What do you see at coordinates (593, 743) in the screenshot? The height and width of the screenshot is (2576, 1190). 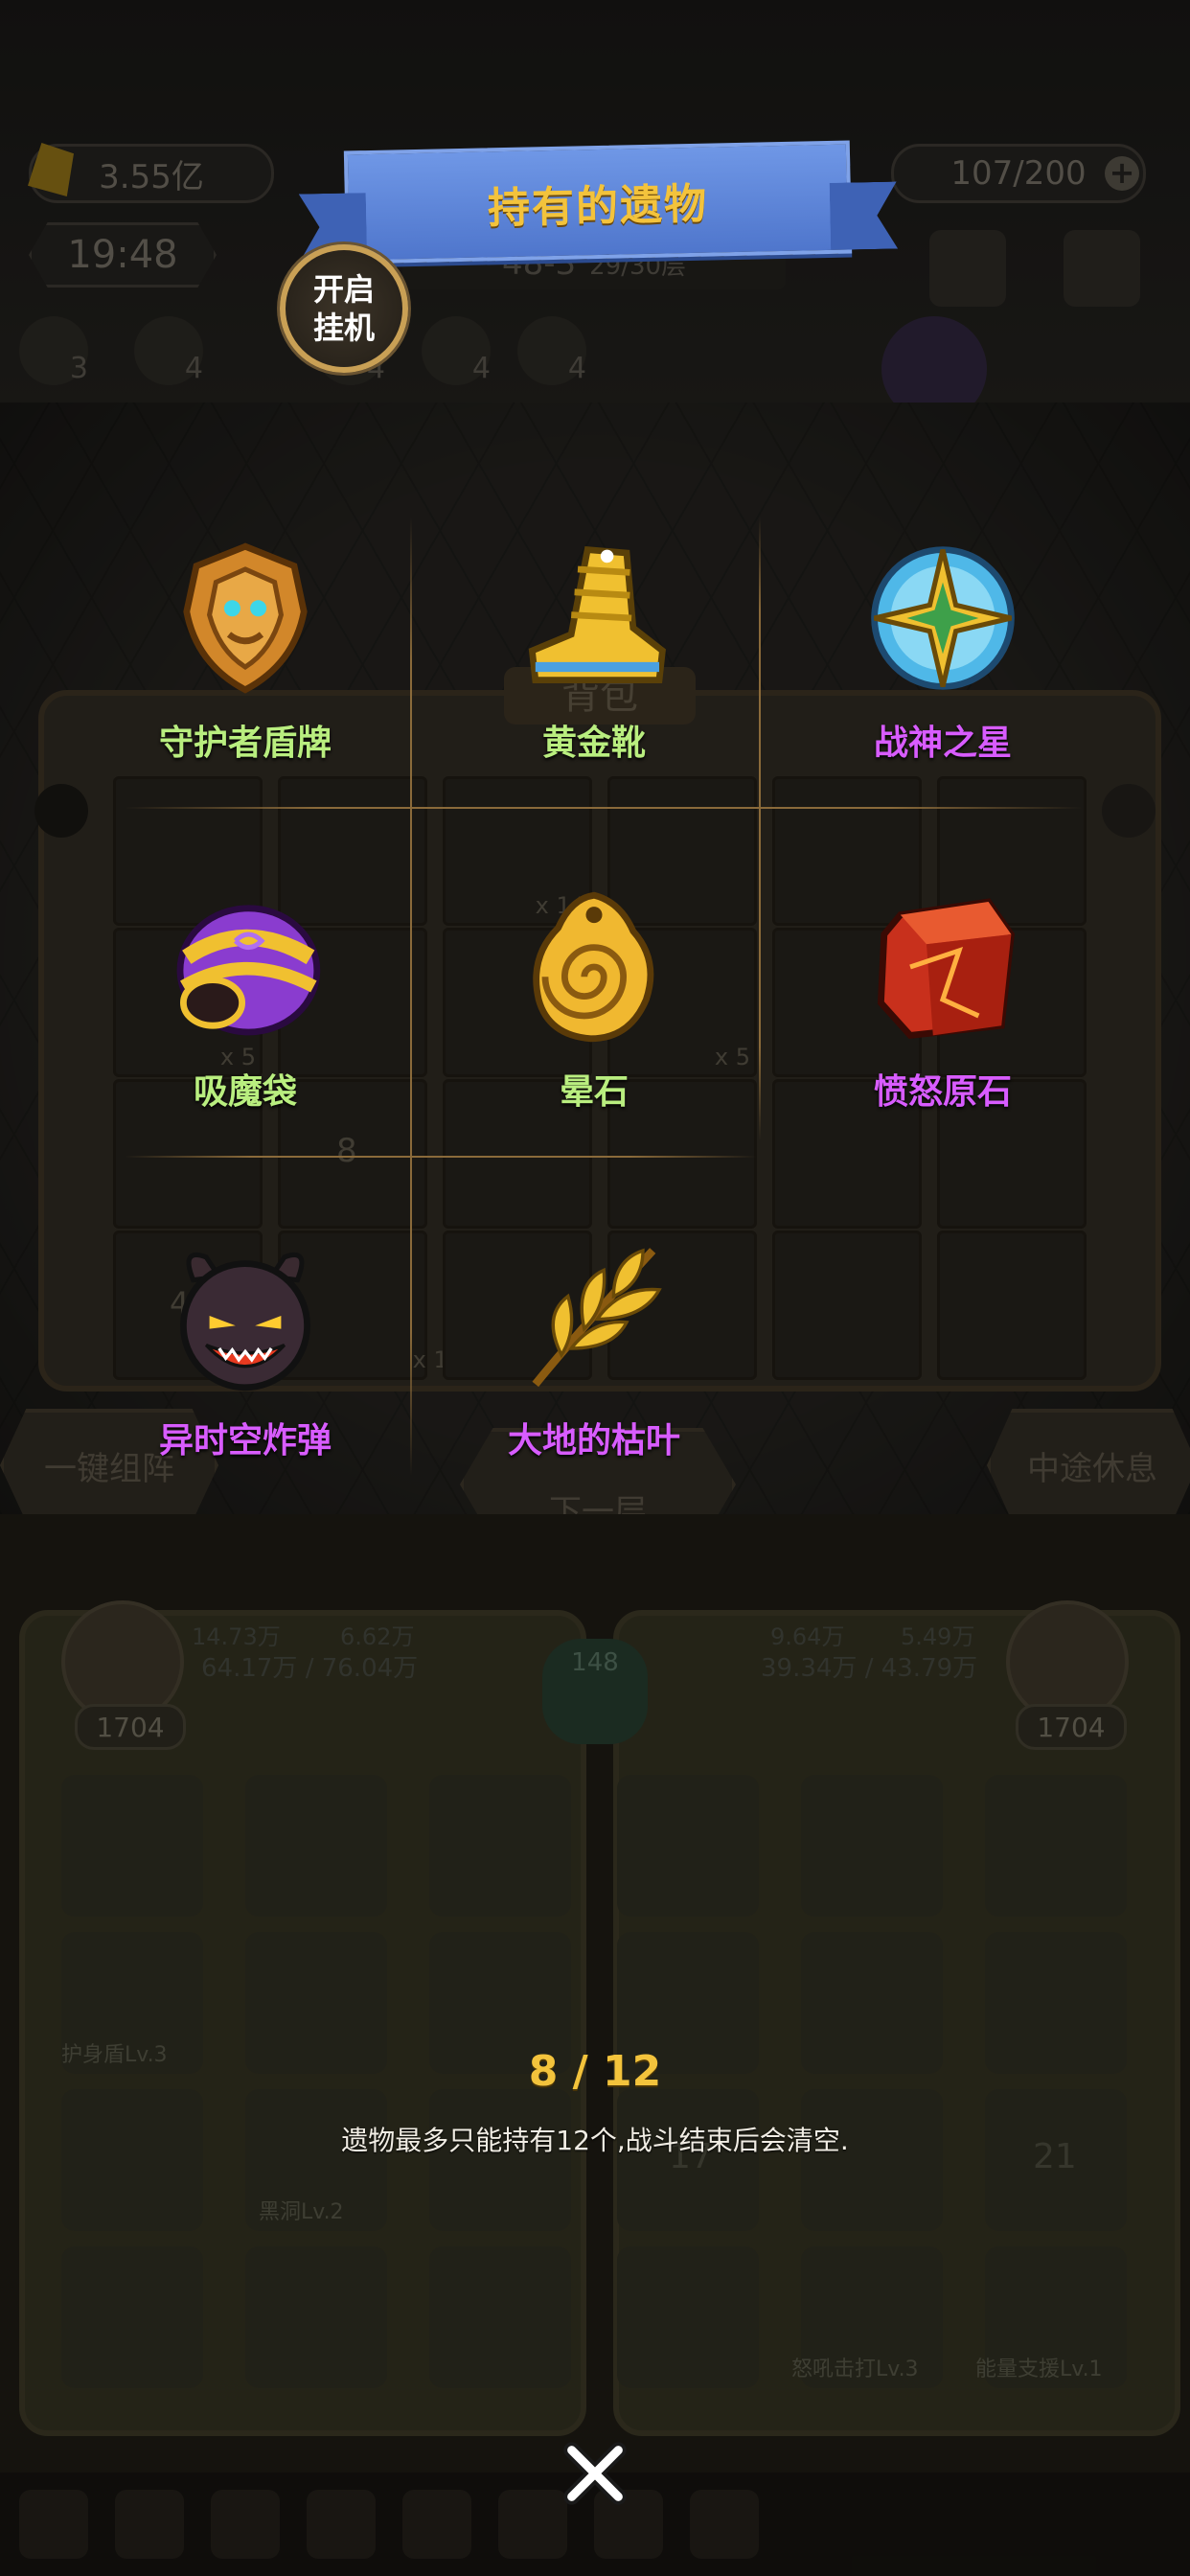 I see `relic-name: 黄金靴` at bounding box center [593, 743].